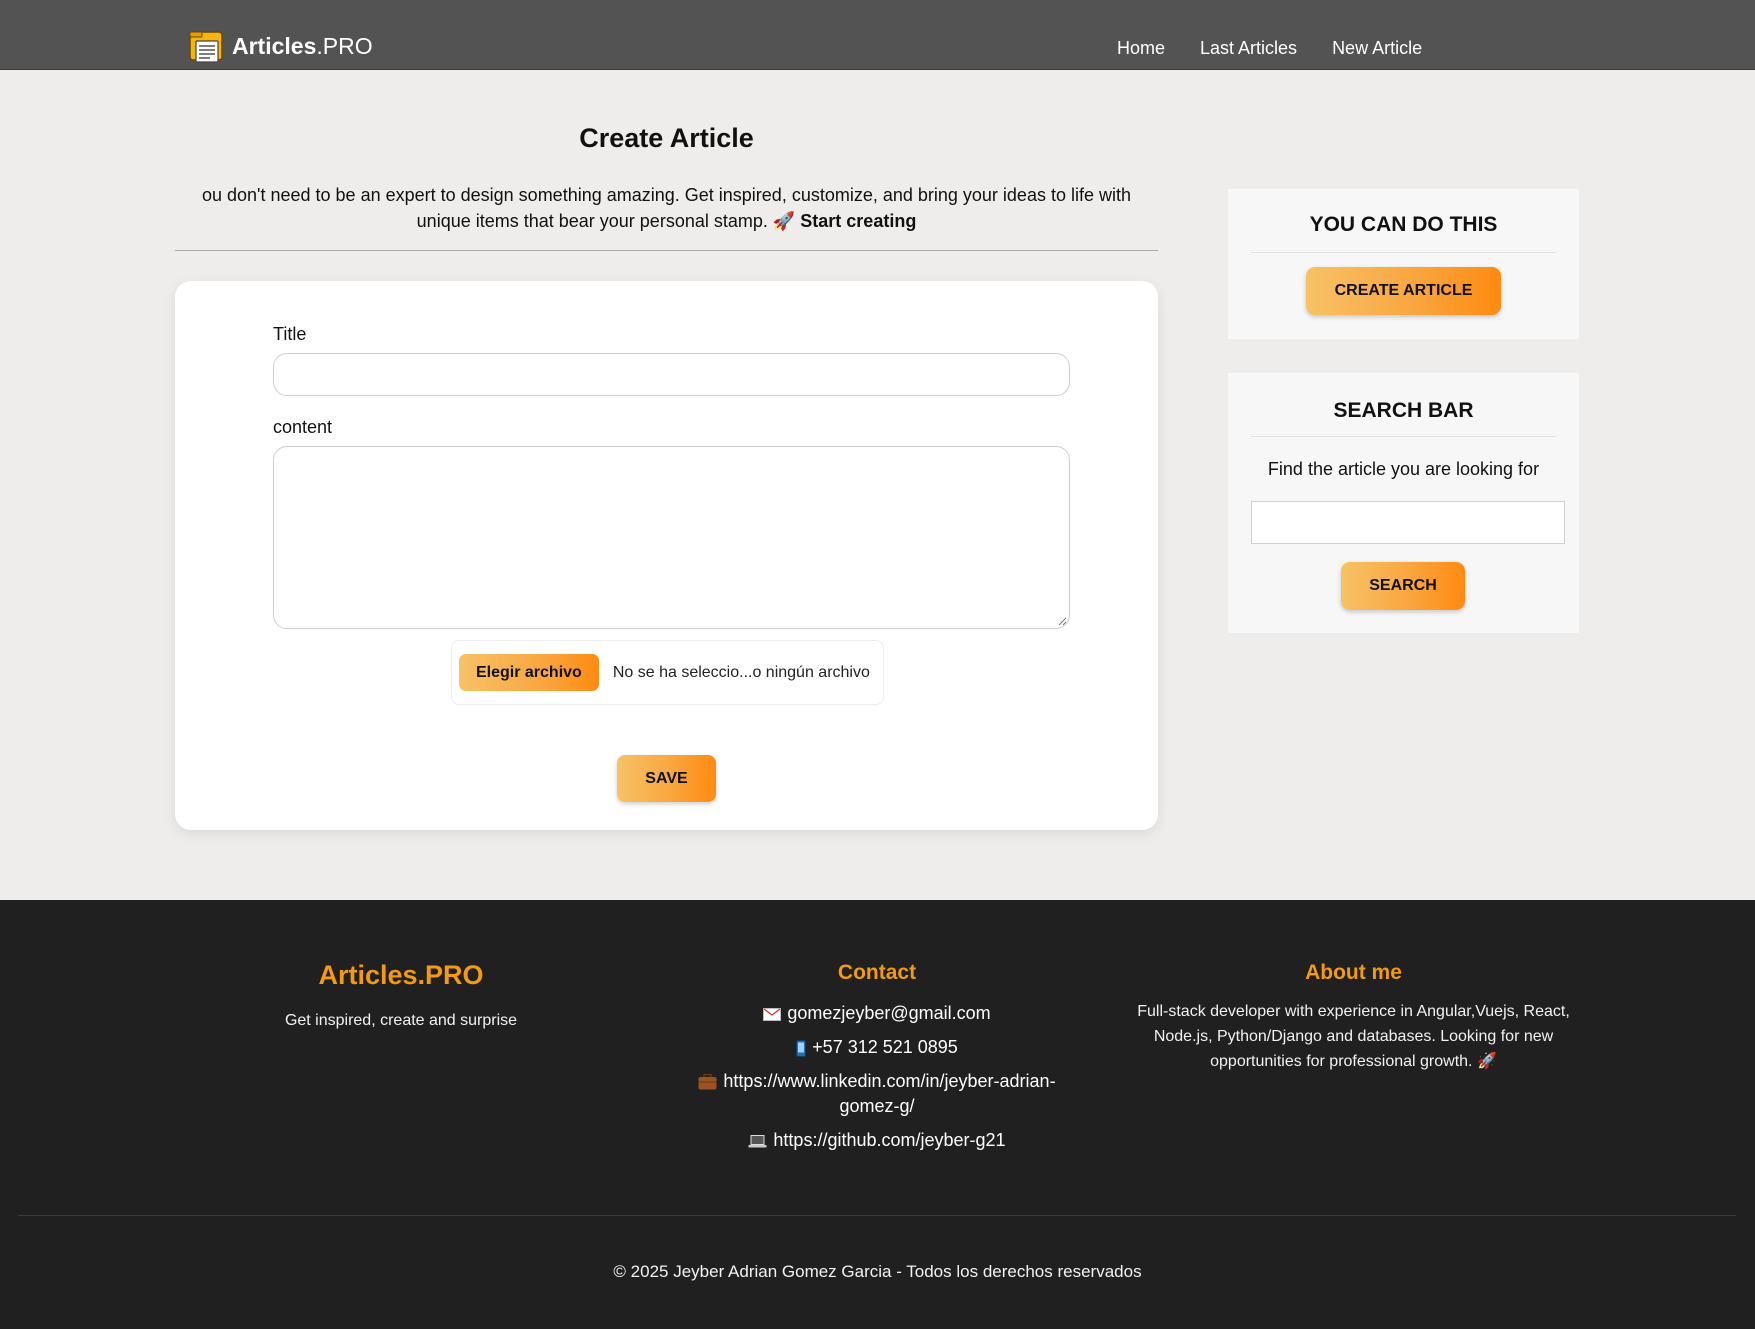 Image resolution: width=1755 pixels, height=1329 pixels. What do you see at coordinates (1403, 252) in the screenshot?
I see `cta-divider` at bounding box center [1403, 252].